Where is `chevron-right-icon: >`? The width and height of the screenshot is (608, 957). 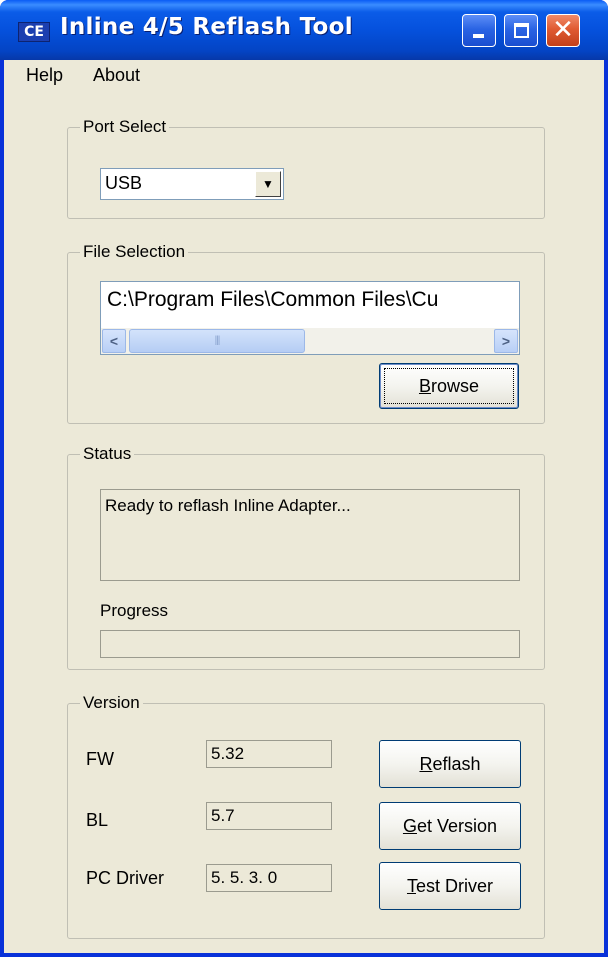
chevron-right-icon: > is located at coordinates (506, 341).